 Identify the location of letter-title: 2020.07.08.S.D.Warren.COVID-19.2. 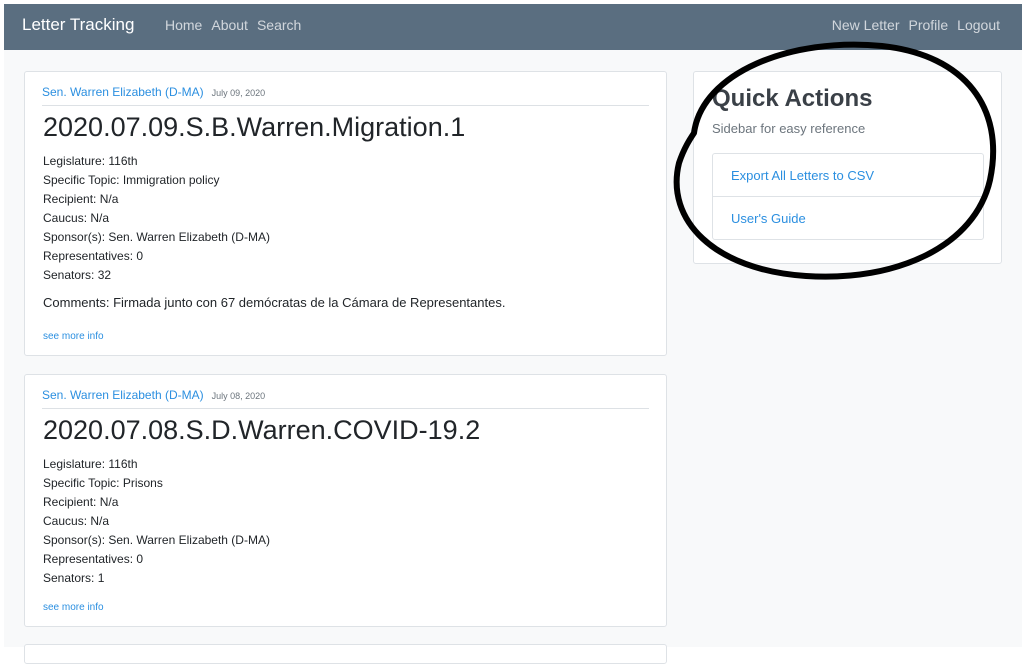
(262, 430).